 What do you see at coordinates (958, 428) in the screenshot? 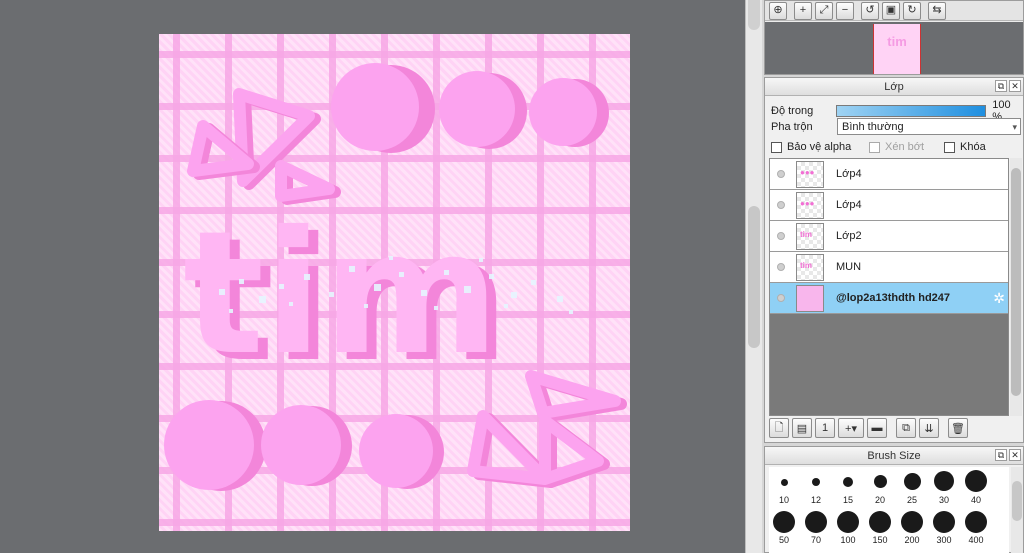
I see `delete-layer-icon: 🗑` at bounding box center [958, 428].